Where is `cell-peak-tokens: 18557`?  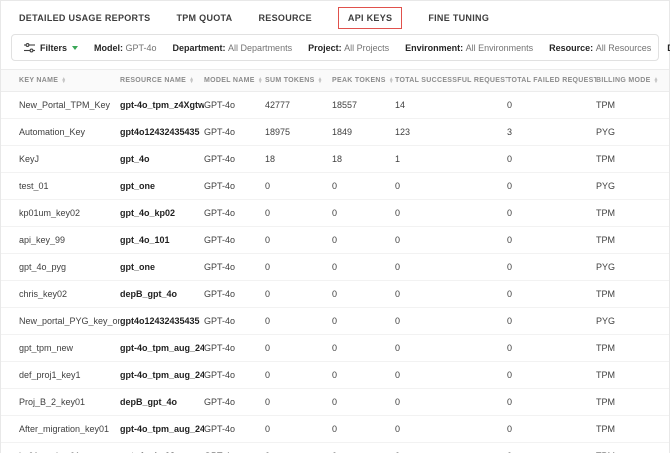
cell-peak-tokens: 18557 is located at coordinates (345, 105).